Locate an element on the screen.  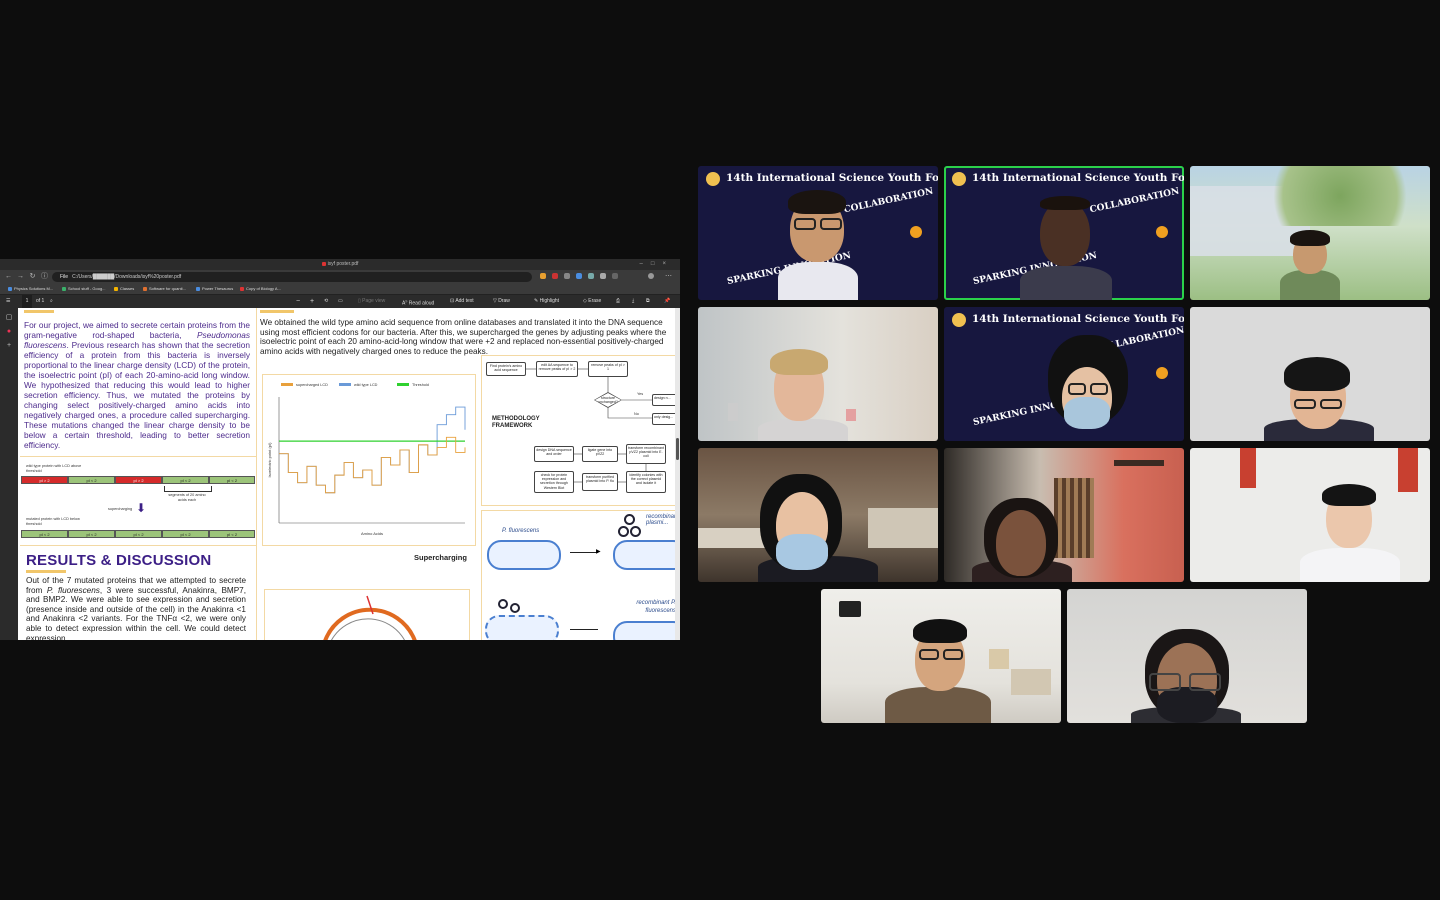
bitcoin-icon is located at coordinates (916, 232).